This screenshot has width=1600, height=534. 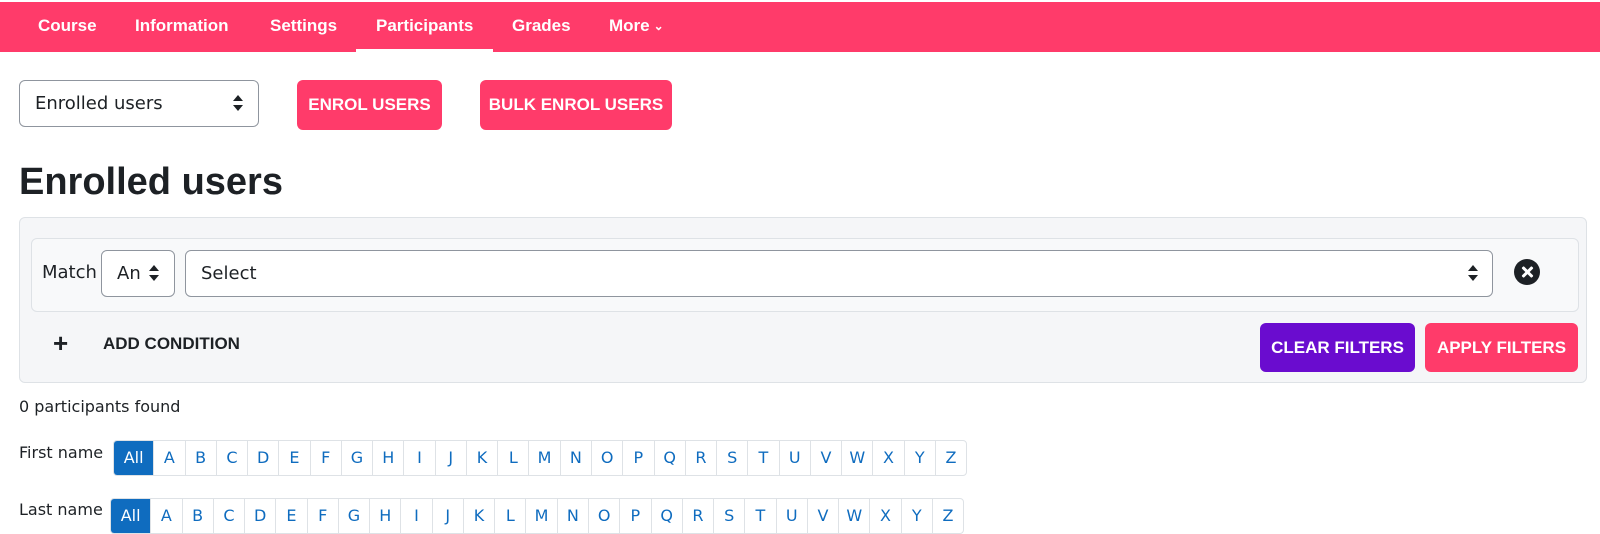 I want to click on first-name-initial-s: S, so click(x=731, y=458).